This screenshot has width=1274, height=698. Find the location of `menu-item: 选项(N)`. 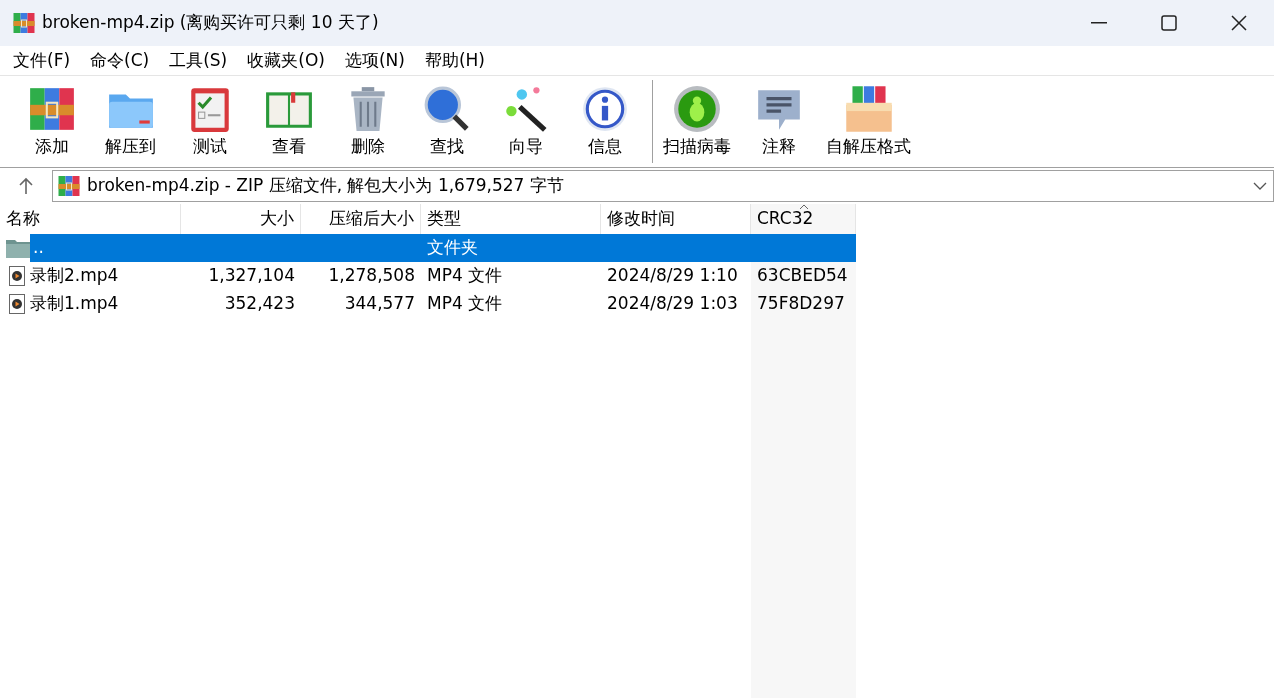

menu-item: 选项(N) is located at coordinates (374, 60).